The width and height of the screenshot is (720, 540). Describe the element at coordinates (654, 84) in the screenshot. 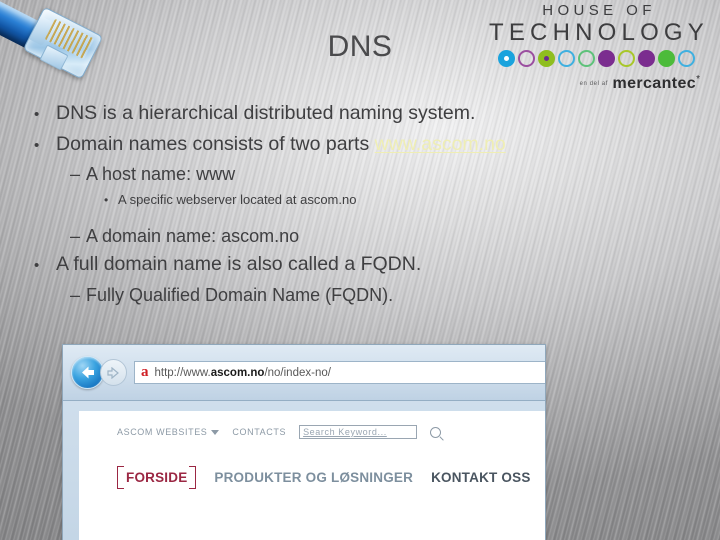

I see `tagline-brand: mercantec` at that location.